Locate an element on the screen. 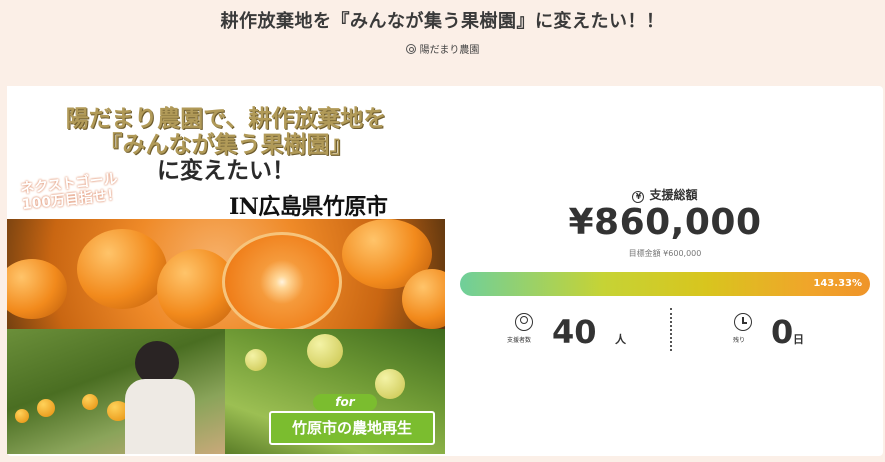  hero-headline: 陽だまり農園で、耕作放棄地を 『みんなが集う果樹園』 に変えたい！ is located at coordinates (226, 145).